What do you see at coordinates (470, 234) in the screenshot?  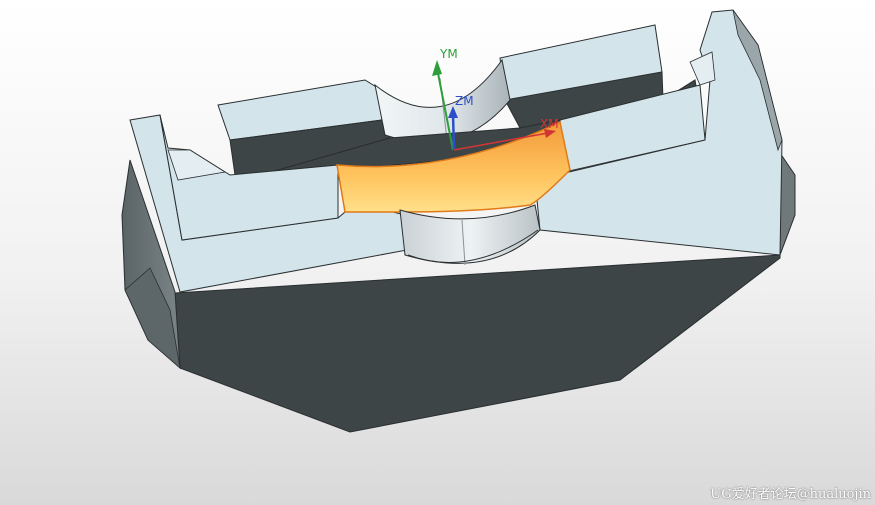 I see `front-cylinder-cut` at bounding box center [470, 234].